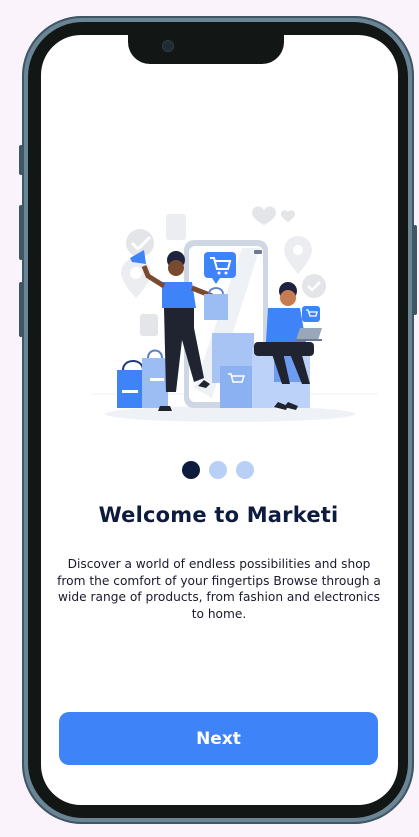 This screenshot has width=419, height=837. Describe the element at coordinates (168, 46) in the screenshot. I see `camera-icon` at that location.